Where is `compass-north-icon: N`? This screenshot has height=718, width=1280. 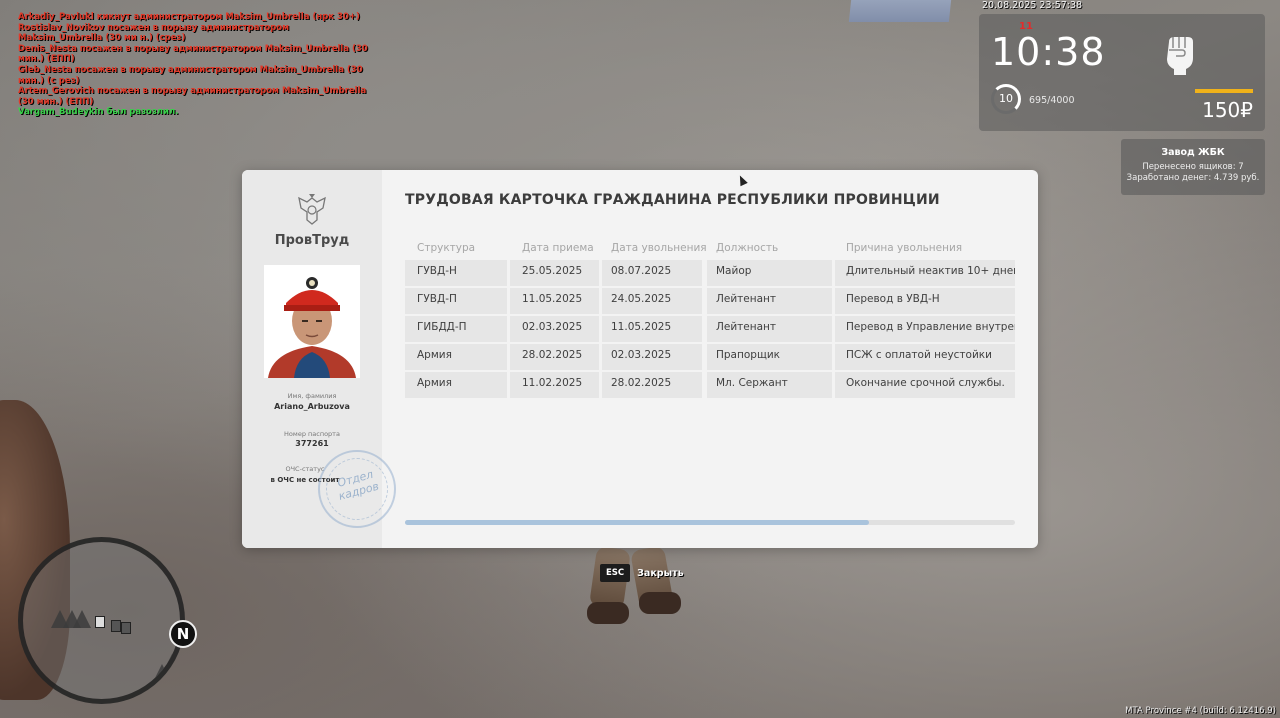
compass-north-icon: N is located at coordinates (183, 634).